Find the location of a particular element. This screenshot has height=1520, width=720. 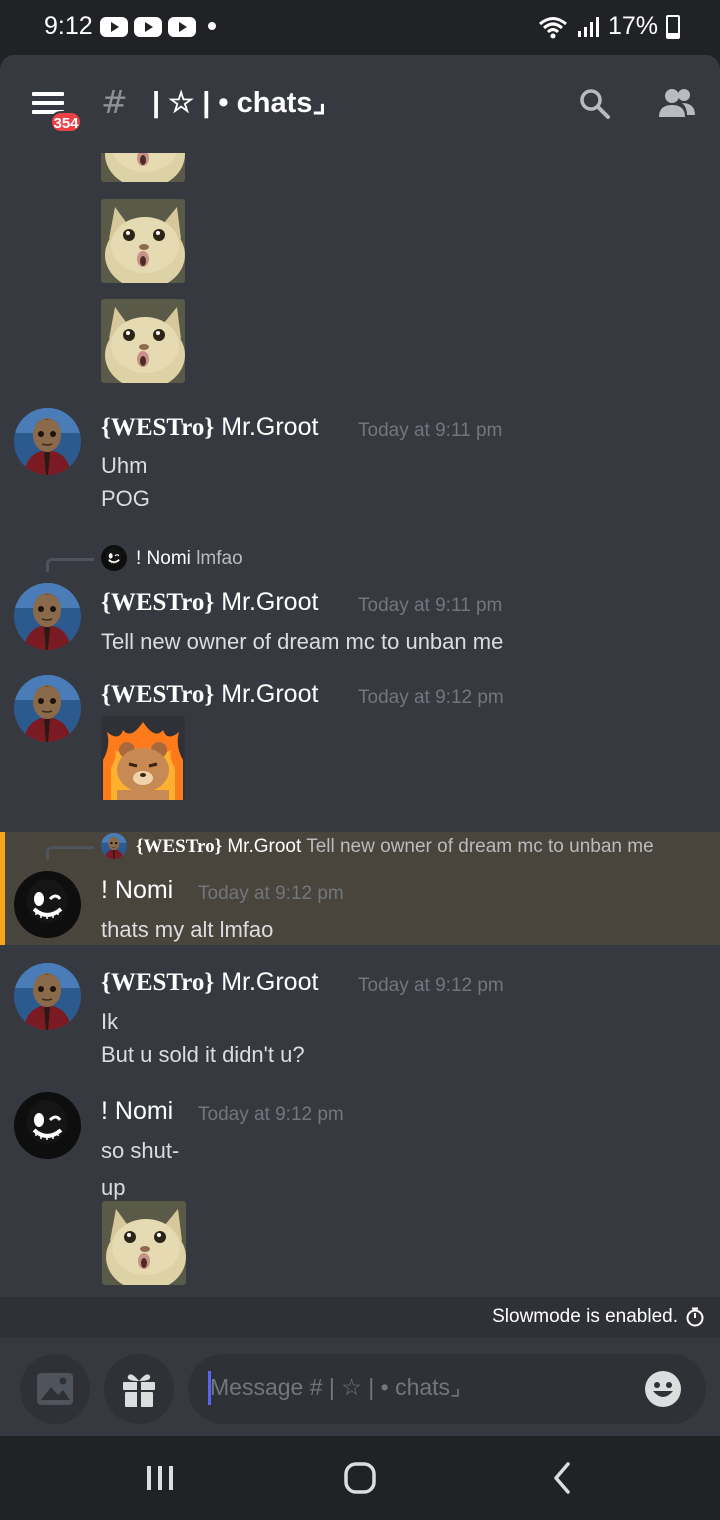

reply-preview: ! Nomi lmfao is located at coordinates (189, 559).